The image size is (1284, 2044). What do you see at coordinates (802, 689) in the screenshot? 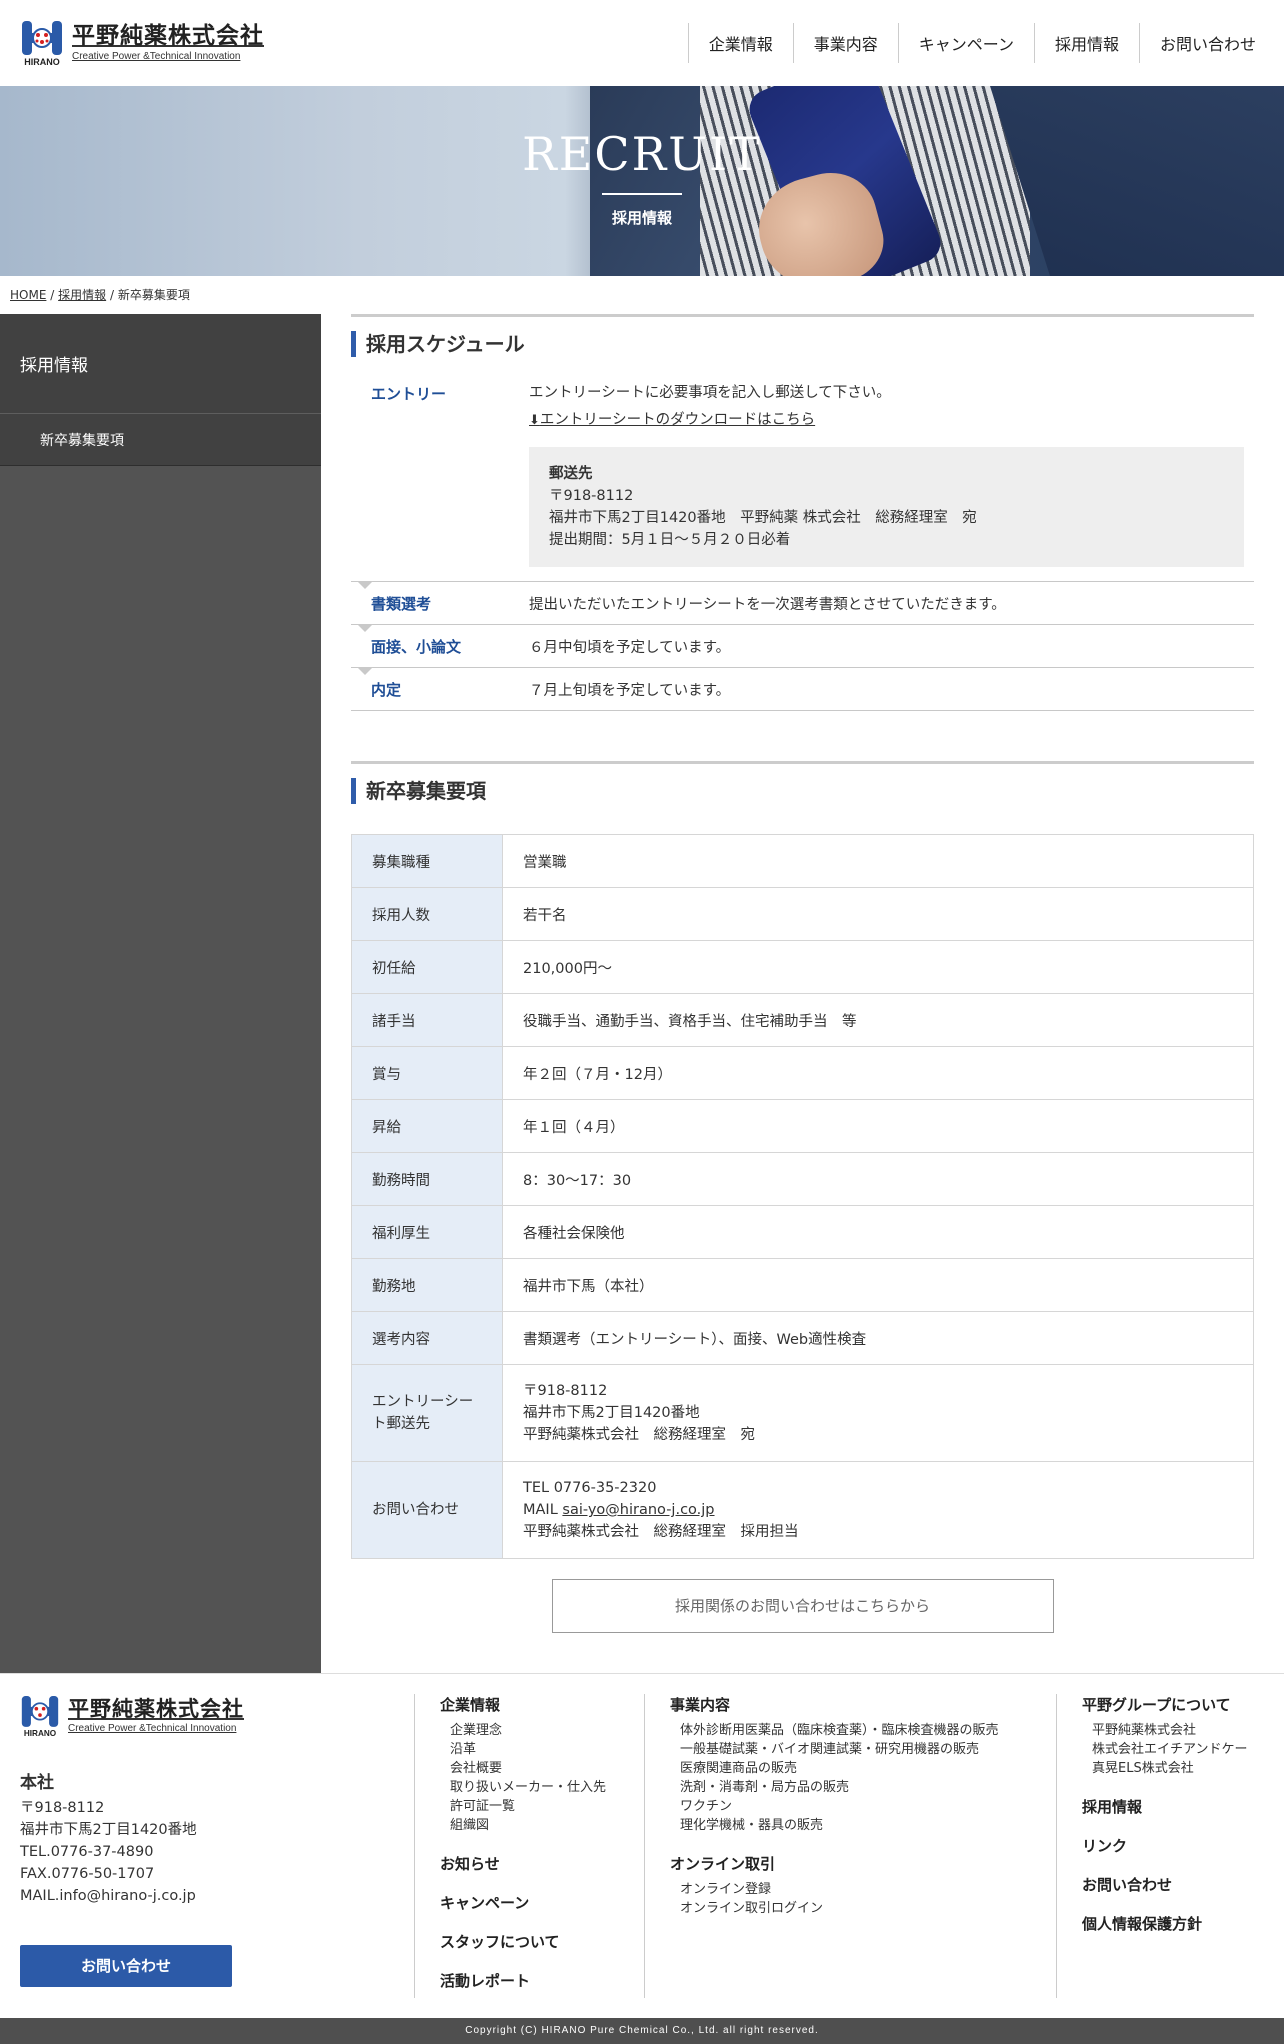
I see `schedule-row: 内定 ７月上旬頃を予定しています。` at bounding box center [802, 689].